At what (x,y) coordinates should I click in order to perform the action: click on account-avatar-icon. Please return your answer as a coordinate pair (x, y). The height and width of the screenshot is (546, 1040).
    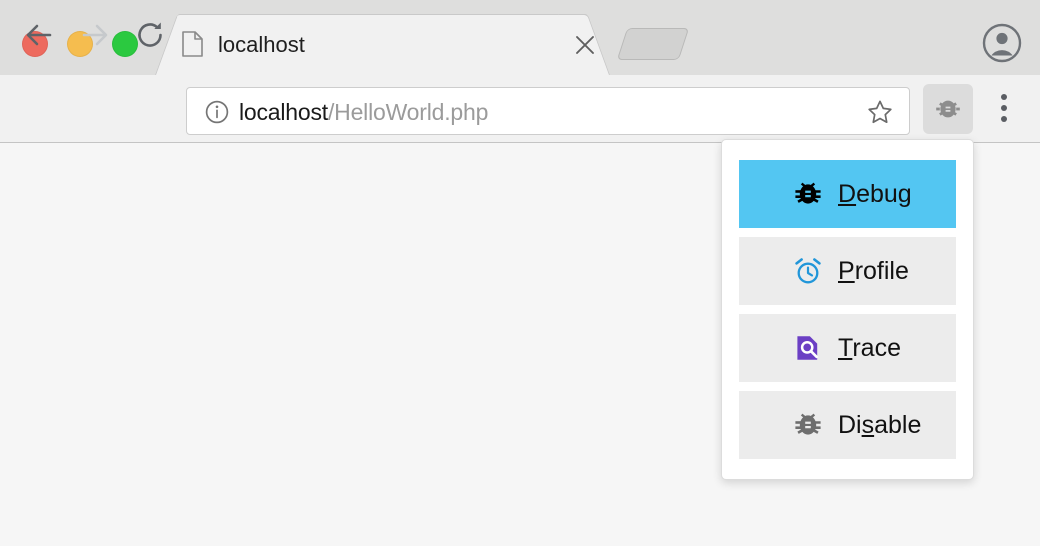
    Looking at the image, I should click on (1002, 43).